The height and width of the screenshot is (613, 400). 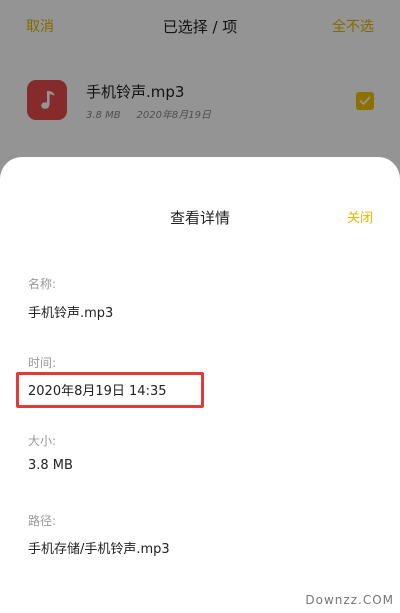 What do you see at coordinates (349, 600) in the screenshot?
I see `watermark: Downzz.COM` at bounding box center [349, 600].